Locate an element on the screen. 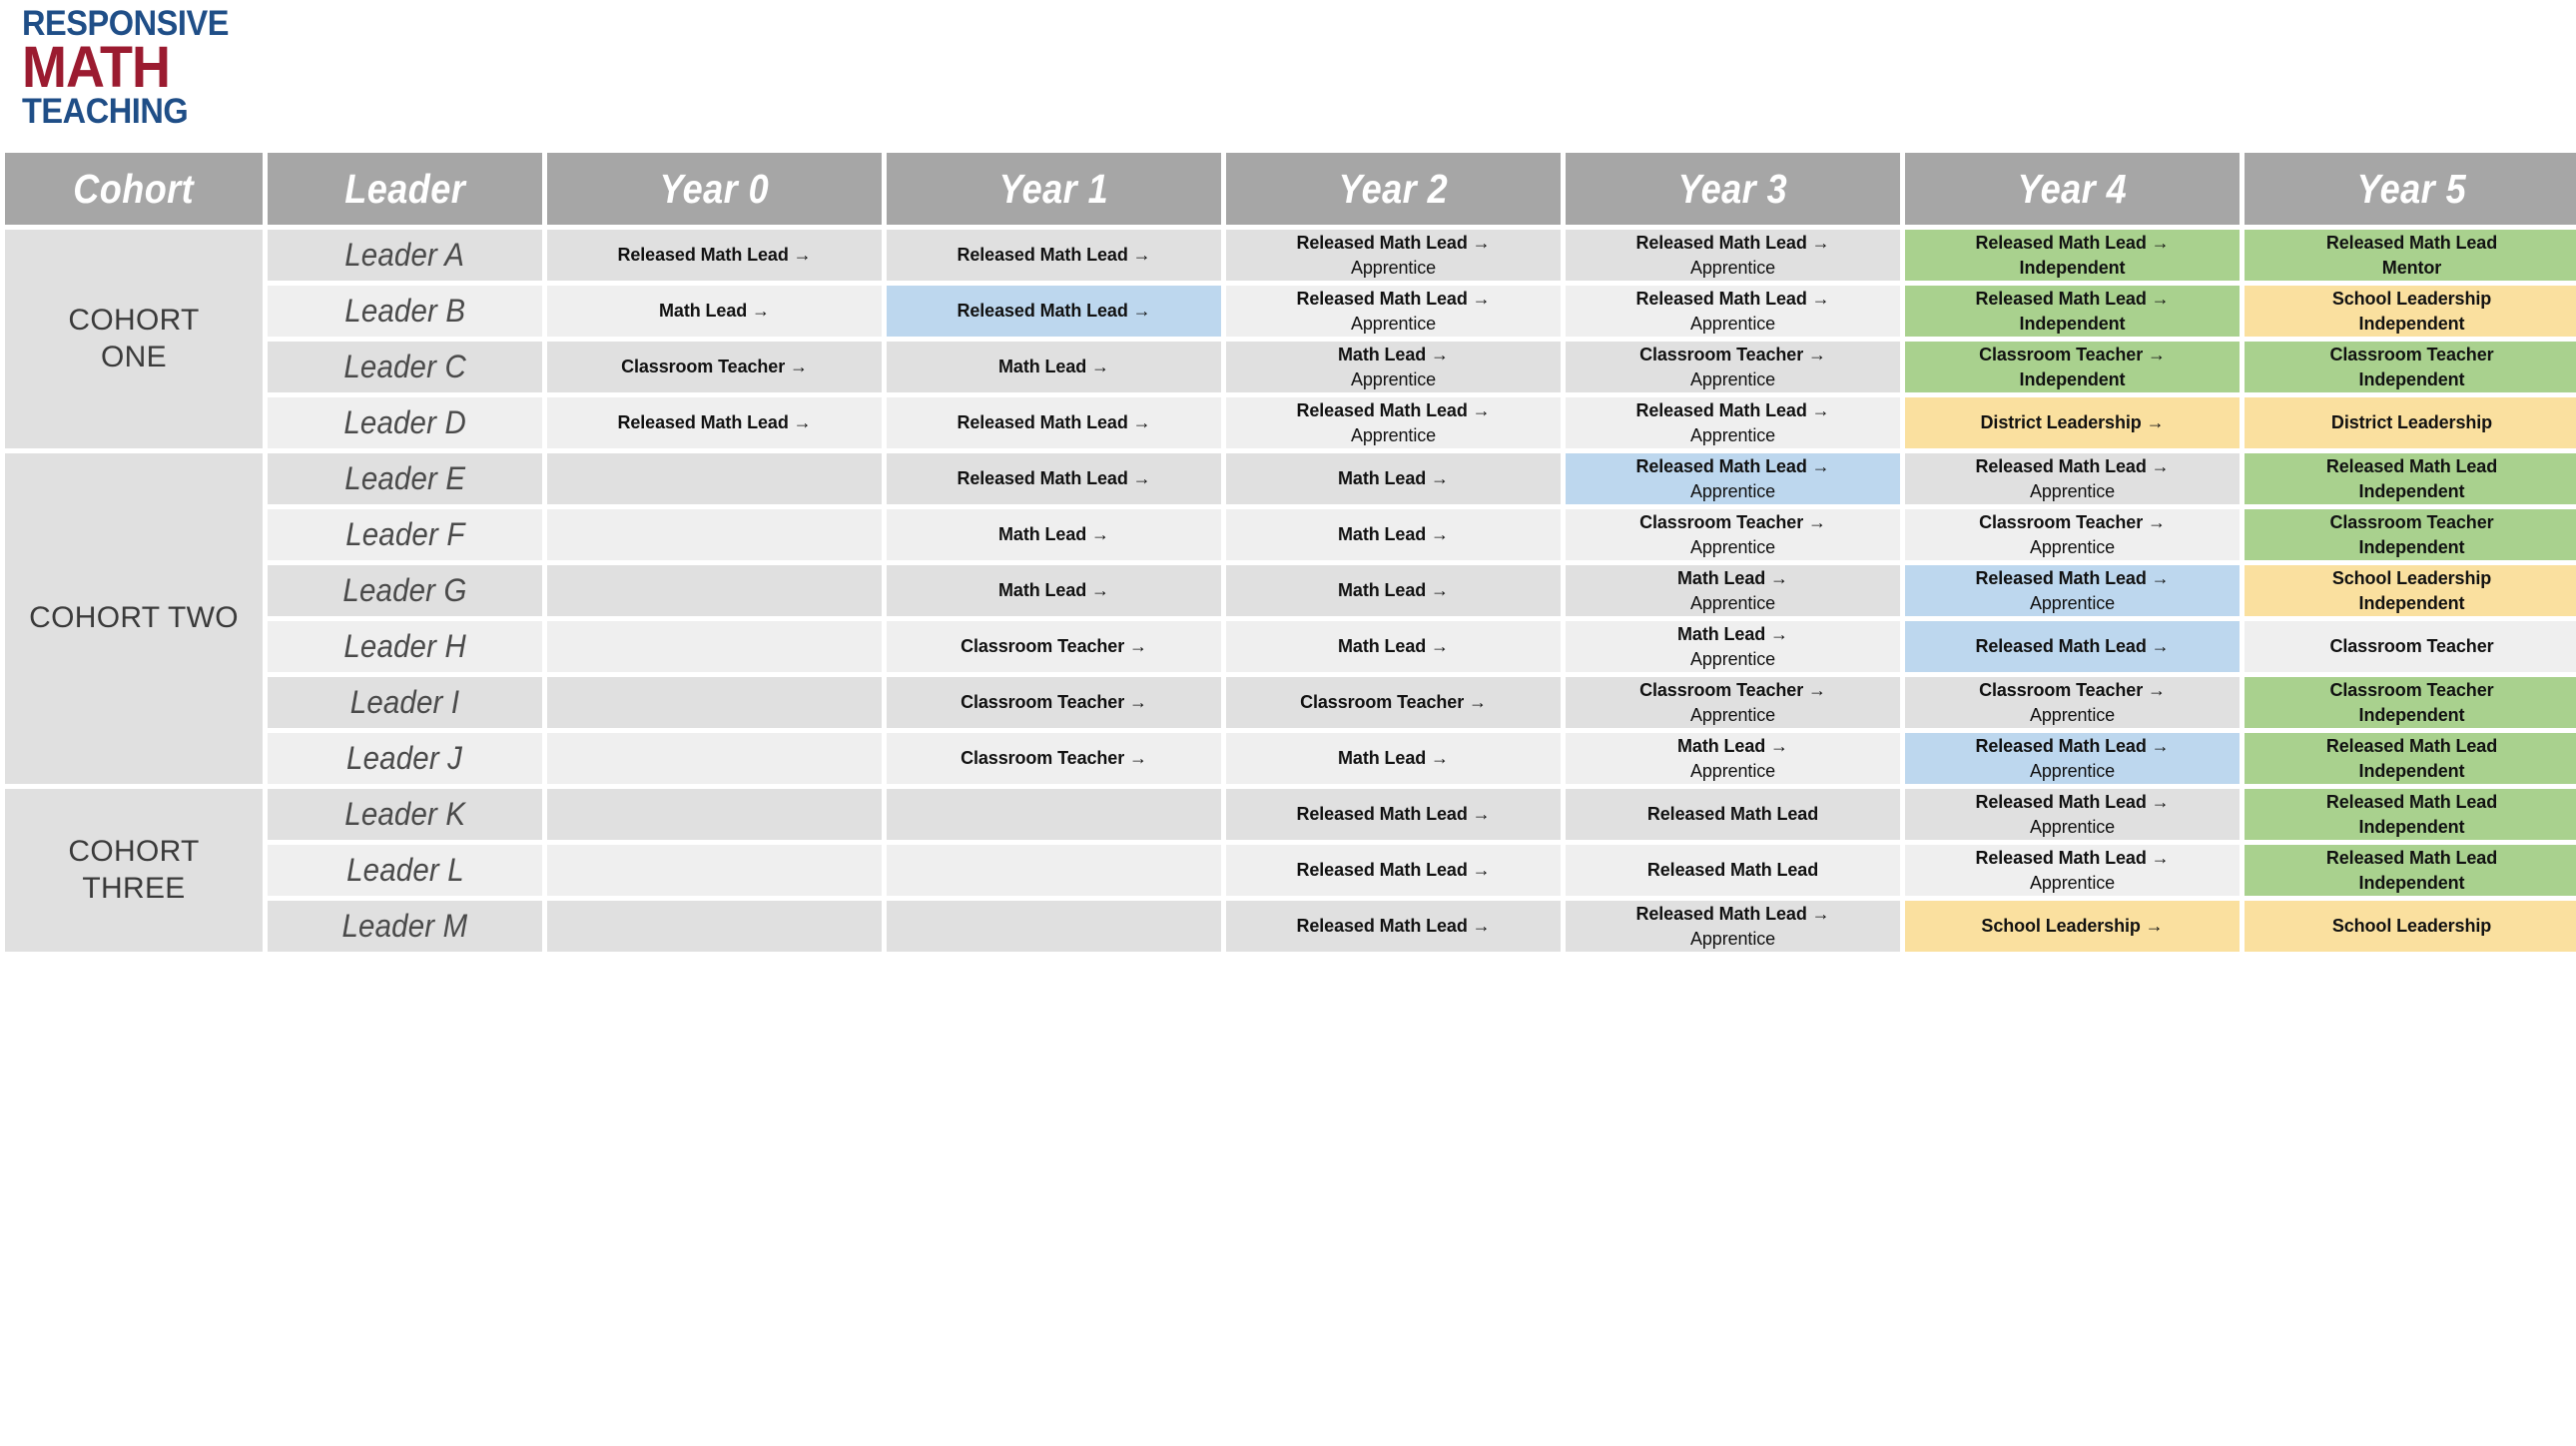 The height and width of the screenshot is (1446, 2576). leader-name-label: Leader E is located at coordinates (404, 478).